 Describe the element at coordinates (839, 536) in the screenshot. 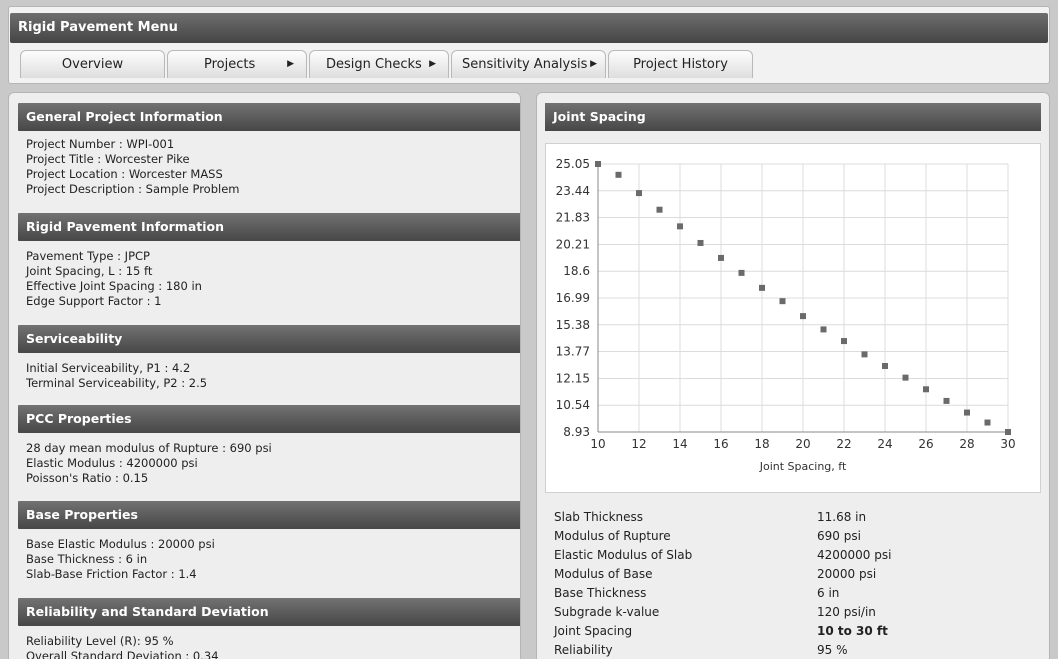

I see `result-value: 690 psi` at that location.